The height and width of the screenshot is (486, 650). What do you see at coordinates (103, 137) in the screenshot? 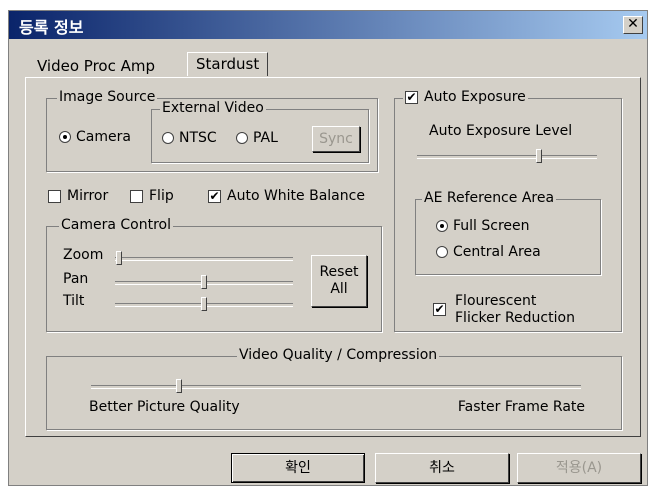
I see `camera-label: Camera` at bounding box center [103, 137].